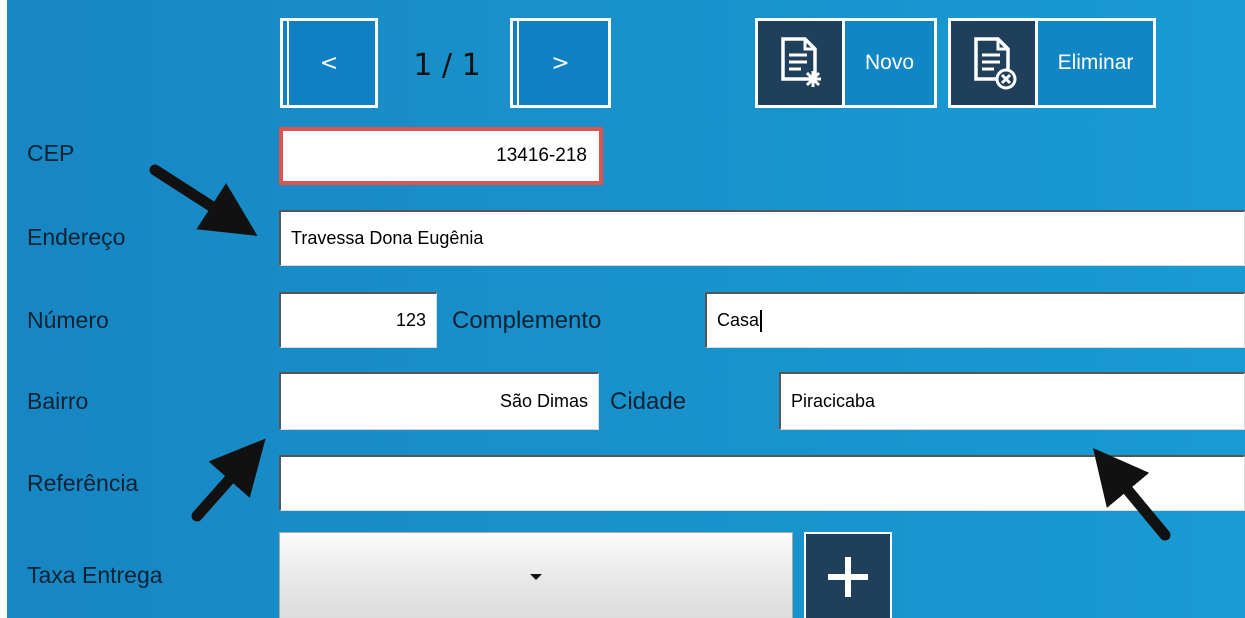 The height and width of the screenshot is (618, 1245). I want to click on arrow-to-bairro-icon, so click(228, 480).